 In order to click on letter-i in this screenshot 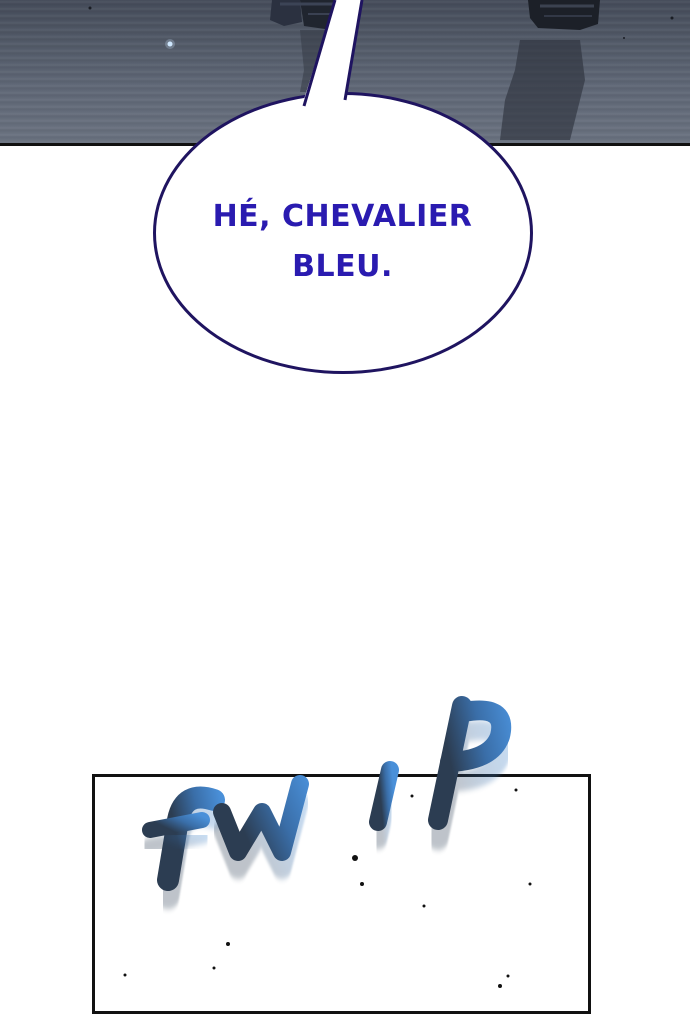, I will do `click(392, 789)`.